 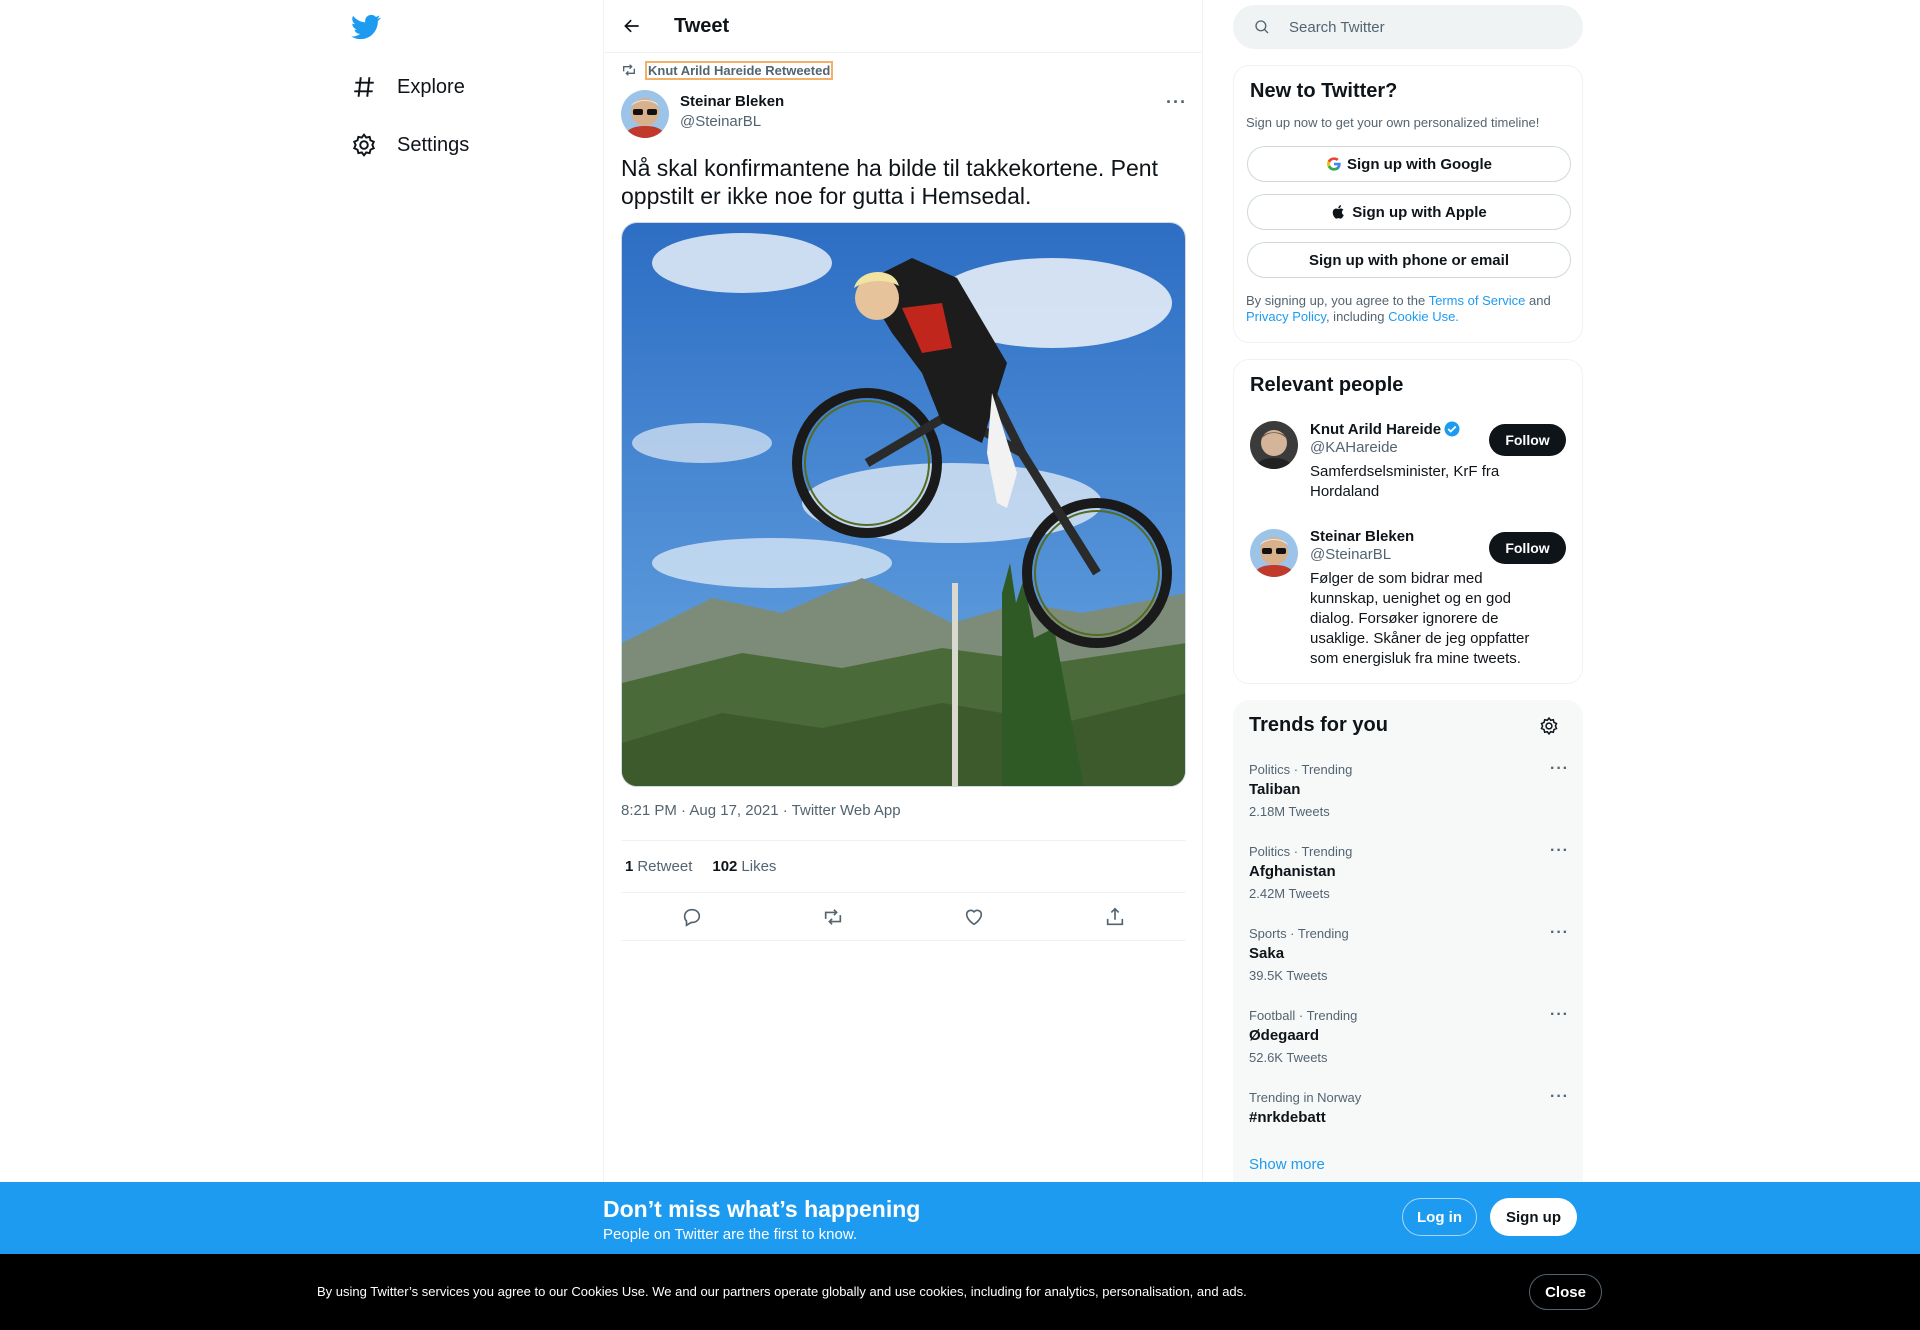 I want to click on apple-icon, so click(x=1339, y=212).